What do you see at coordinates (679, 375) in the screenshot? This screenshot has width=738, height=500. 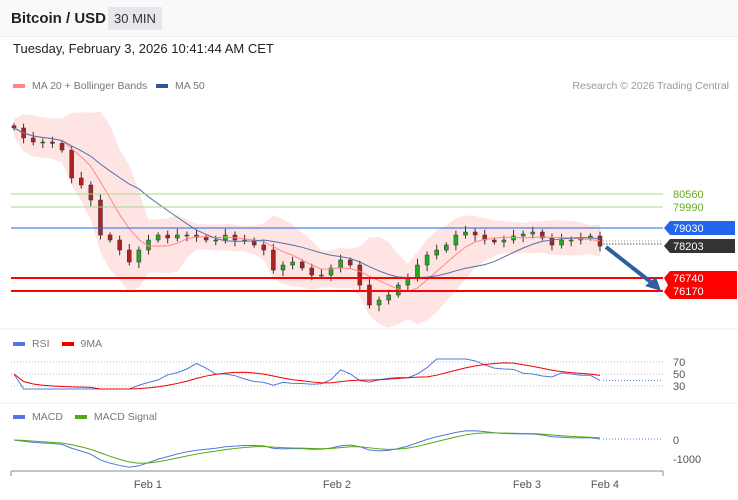 I see `rsi-tick: 50` at bounding box center [679, 375].